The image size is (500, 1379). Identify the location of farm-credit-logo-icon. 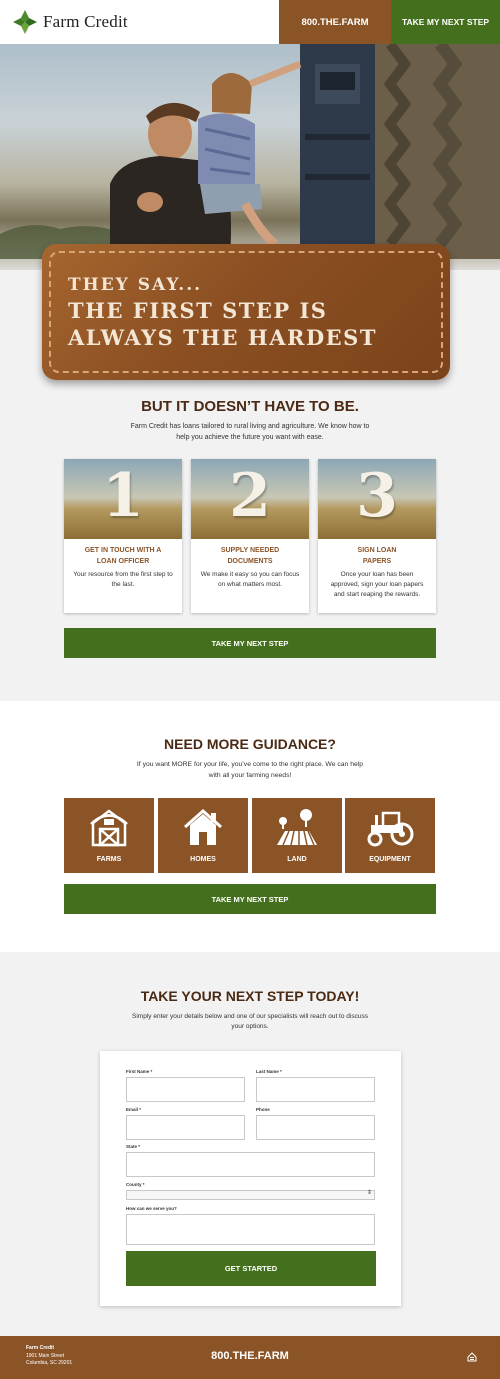
(25, 22).